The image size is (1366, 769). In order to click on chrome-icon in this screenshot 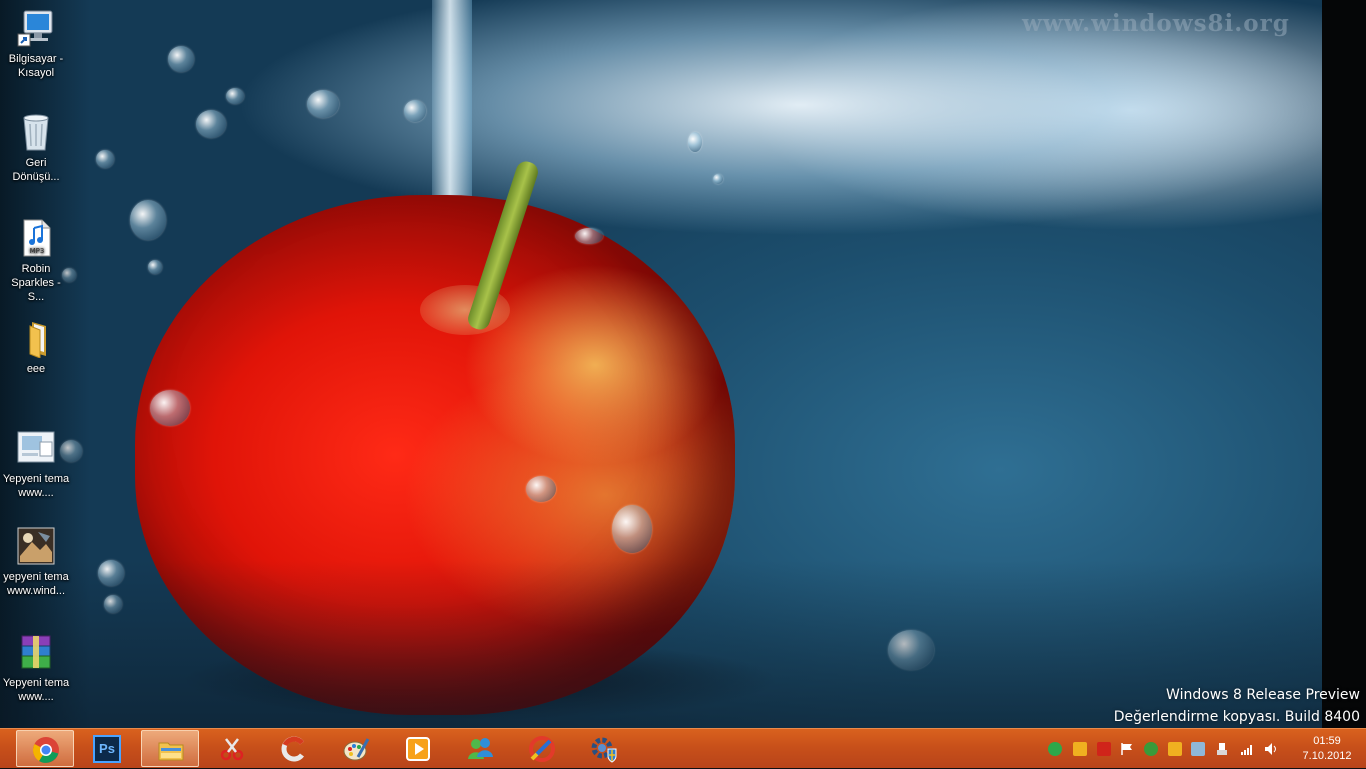, I will do `click(46, 750)`.